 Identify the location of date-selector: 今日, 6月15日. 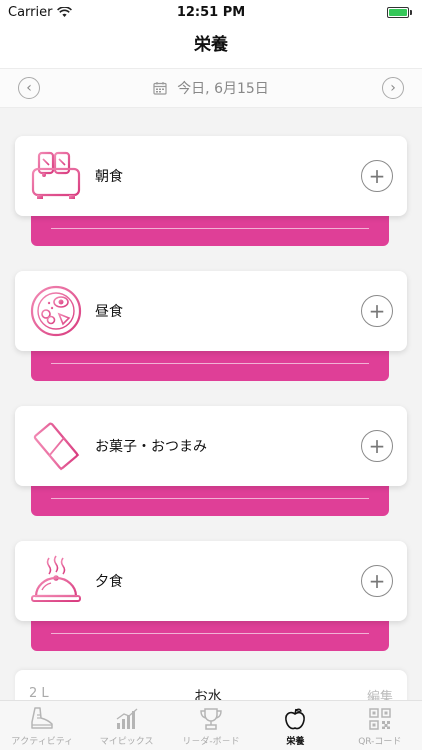
(211, 88).